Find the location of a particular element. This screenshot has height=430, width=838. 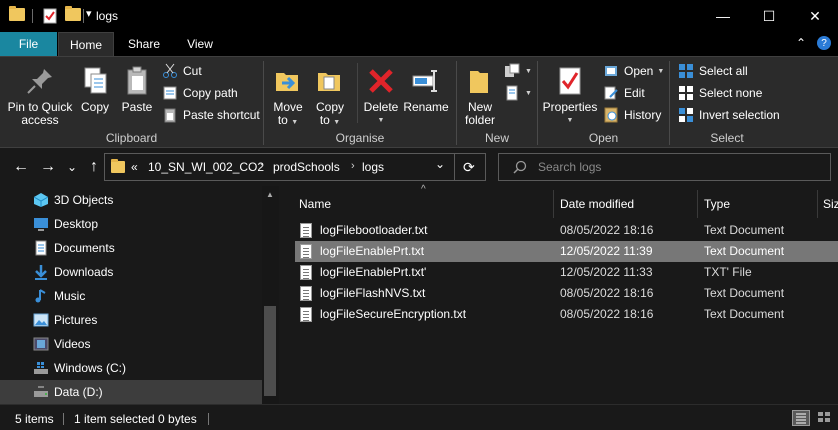

select-none-button: Select none is located at coordinates (720, 93).